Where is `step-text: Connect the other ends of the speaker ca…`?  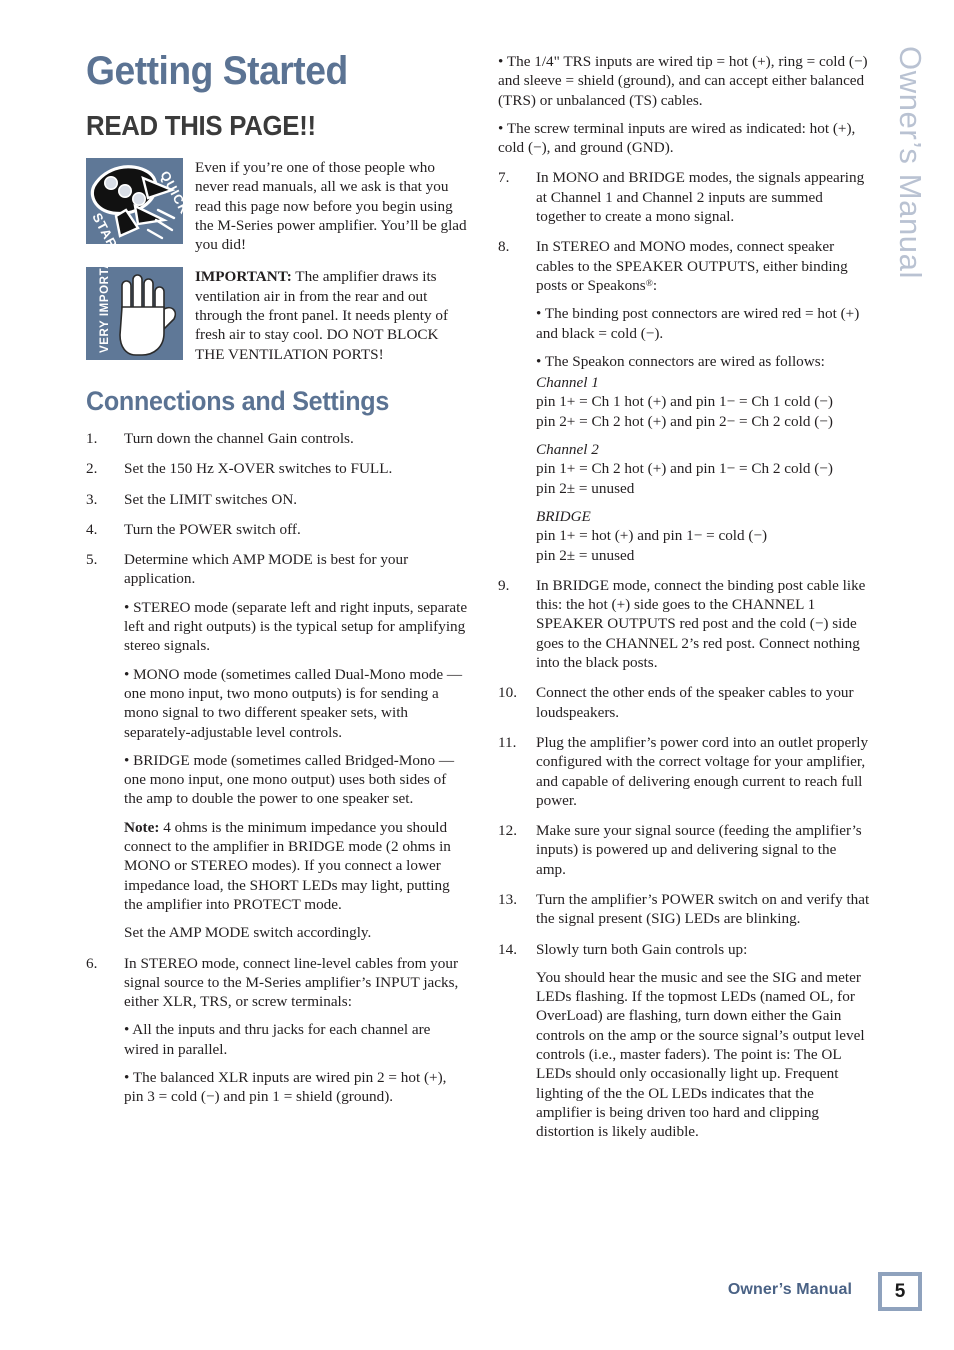 step-text: Connect the other ends of the speaker ca… is located at coordinates (695, 702).